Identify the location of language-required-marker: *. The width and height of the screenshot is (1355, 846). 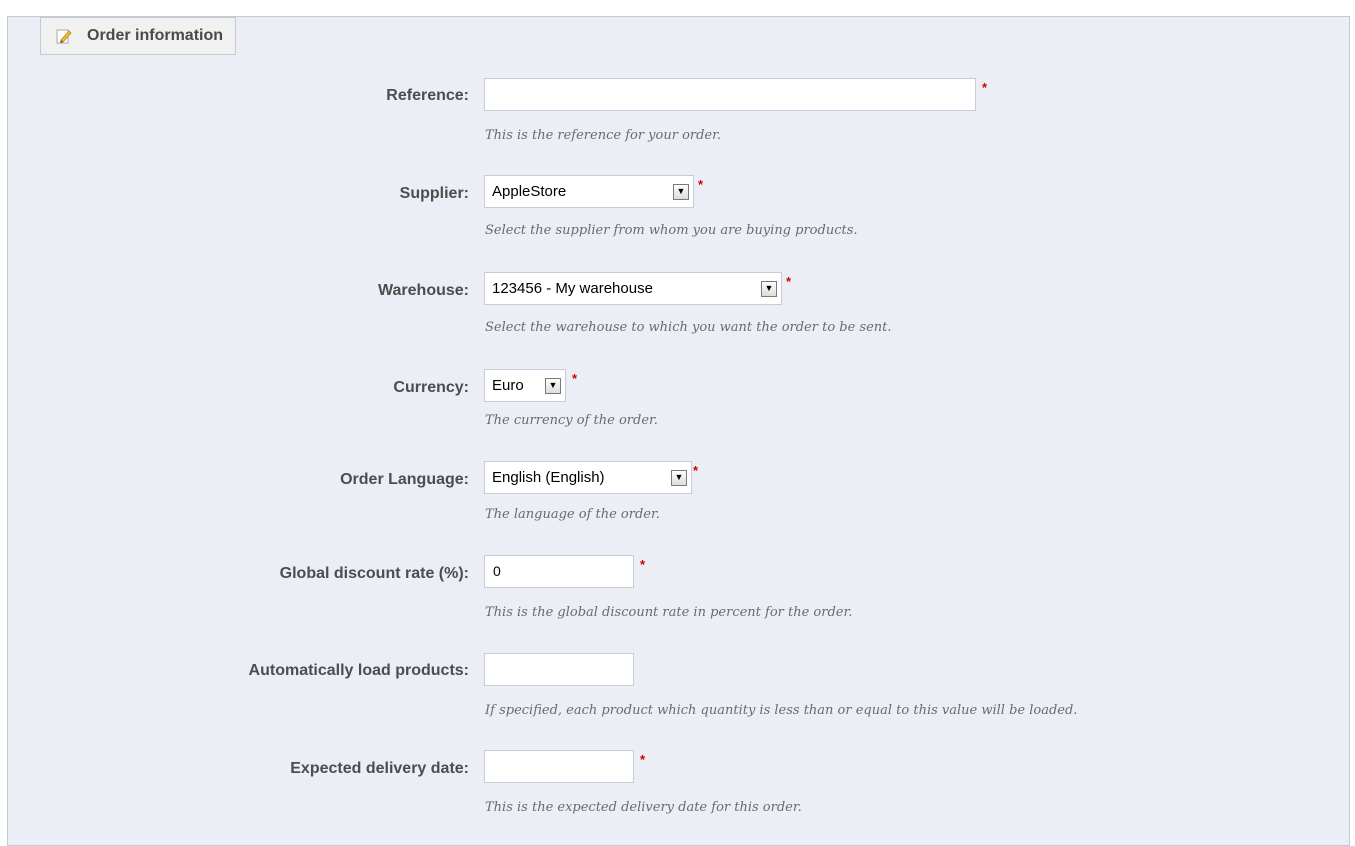
(696, 470).